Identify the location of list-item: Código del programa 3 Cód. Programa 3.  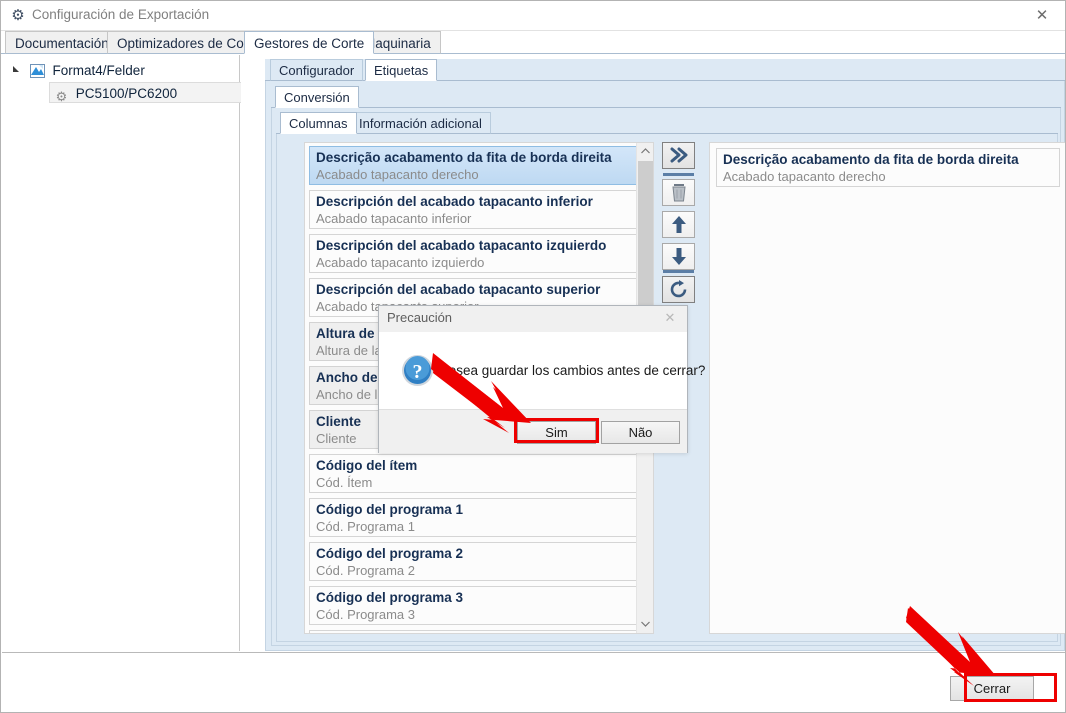
(474, 605).